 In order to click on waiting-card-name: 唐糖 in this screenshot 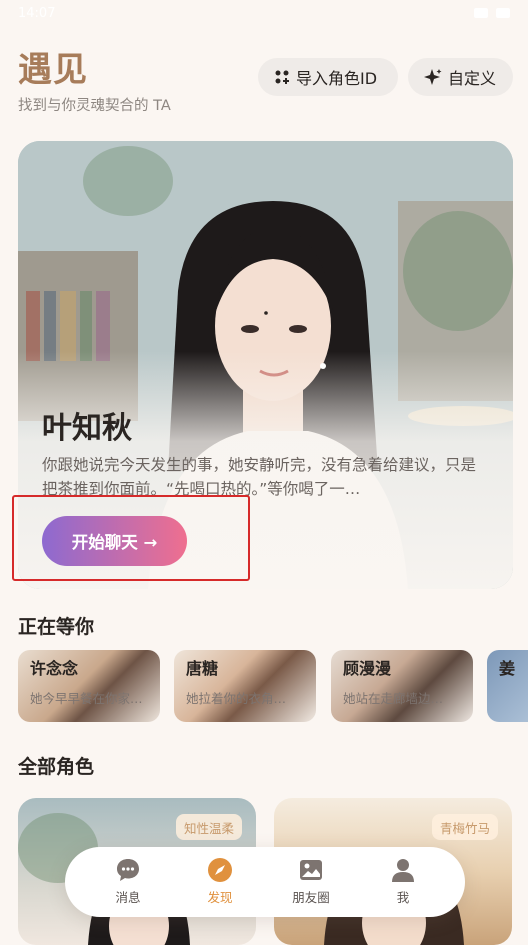, I will do `click(202, 668)`.